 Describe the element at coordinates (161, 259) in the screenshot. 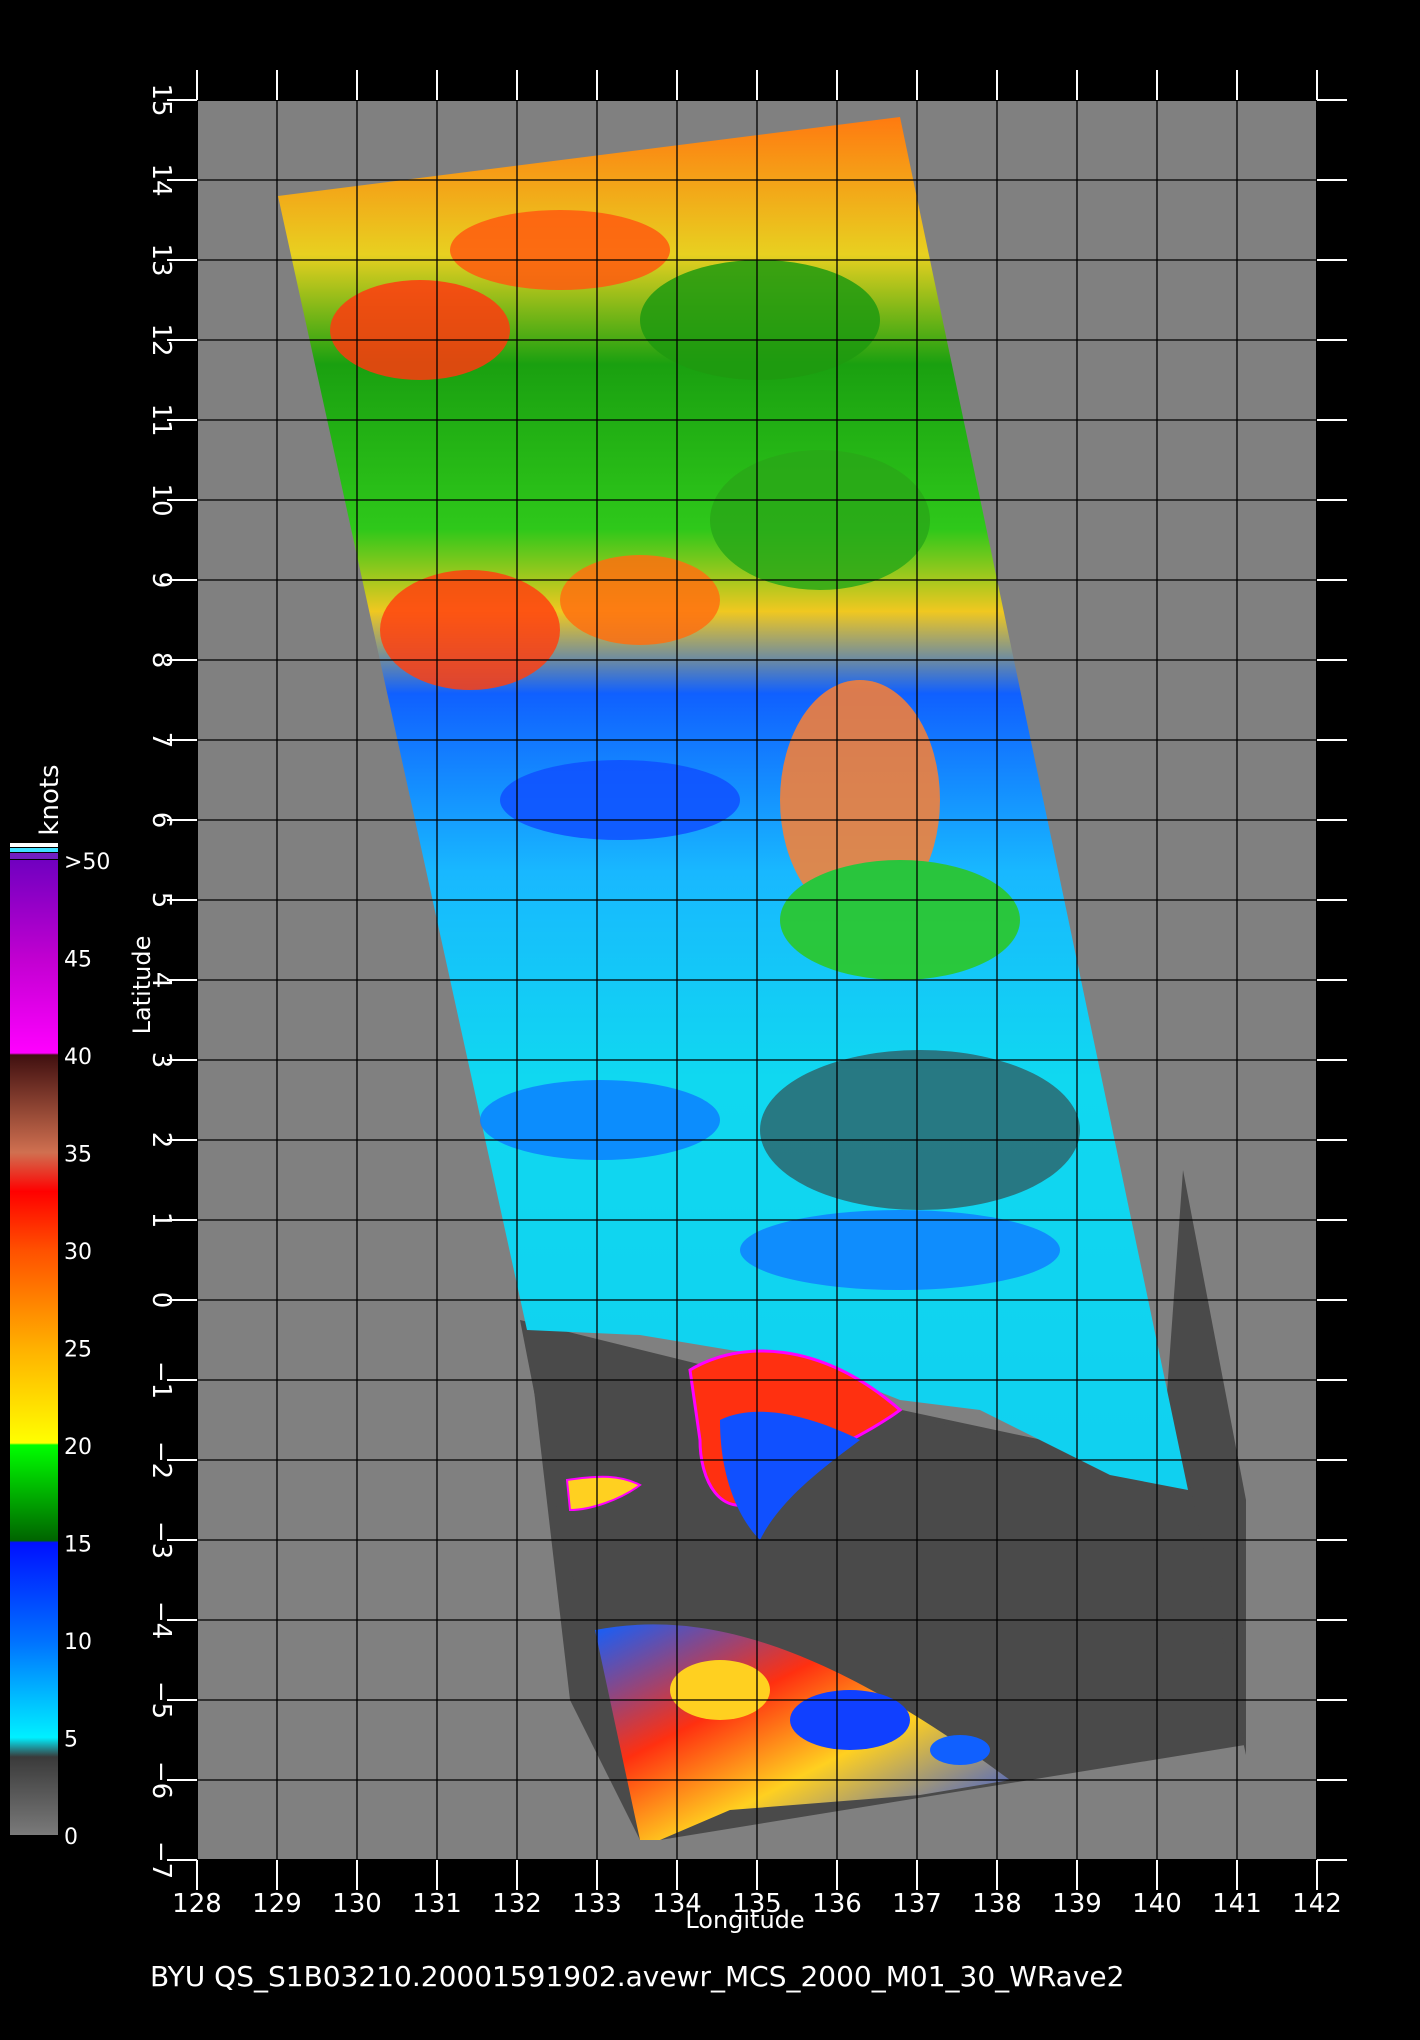

I see `latitude-tick-label: 13` at that location.